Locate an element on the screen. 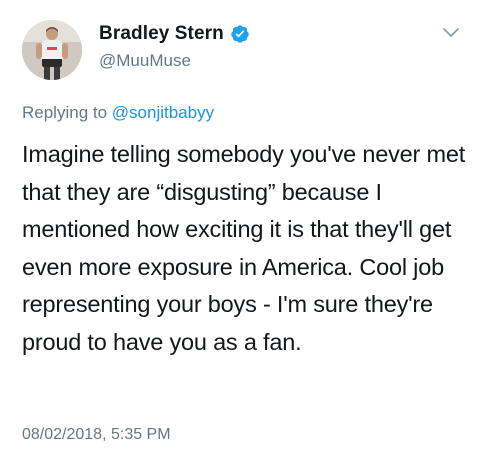  chevron-down-icon is located at coordinates (451, 32).